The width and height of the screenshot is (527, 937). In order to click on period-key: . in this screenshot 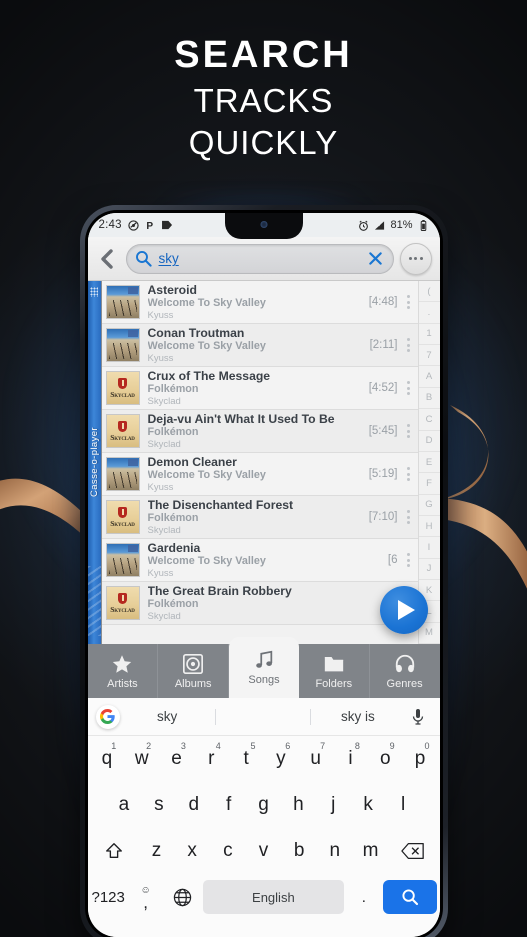, I will do `click(363, 897)`.